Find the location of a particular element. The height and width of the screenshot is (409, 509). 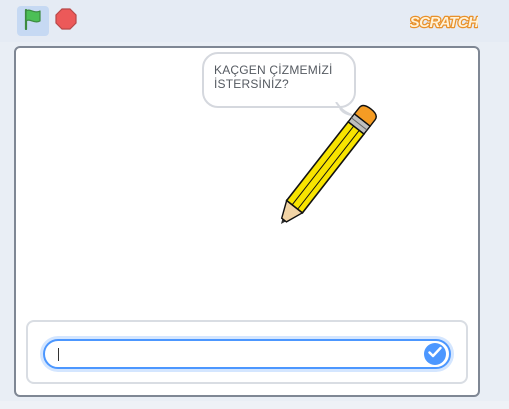

speech-bubble: KAÇGEN ÇİZMEMİZİ İSTERSİNİZ? is located at coordinates (279, 80).